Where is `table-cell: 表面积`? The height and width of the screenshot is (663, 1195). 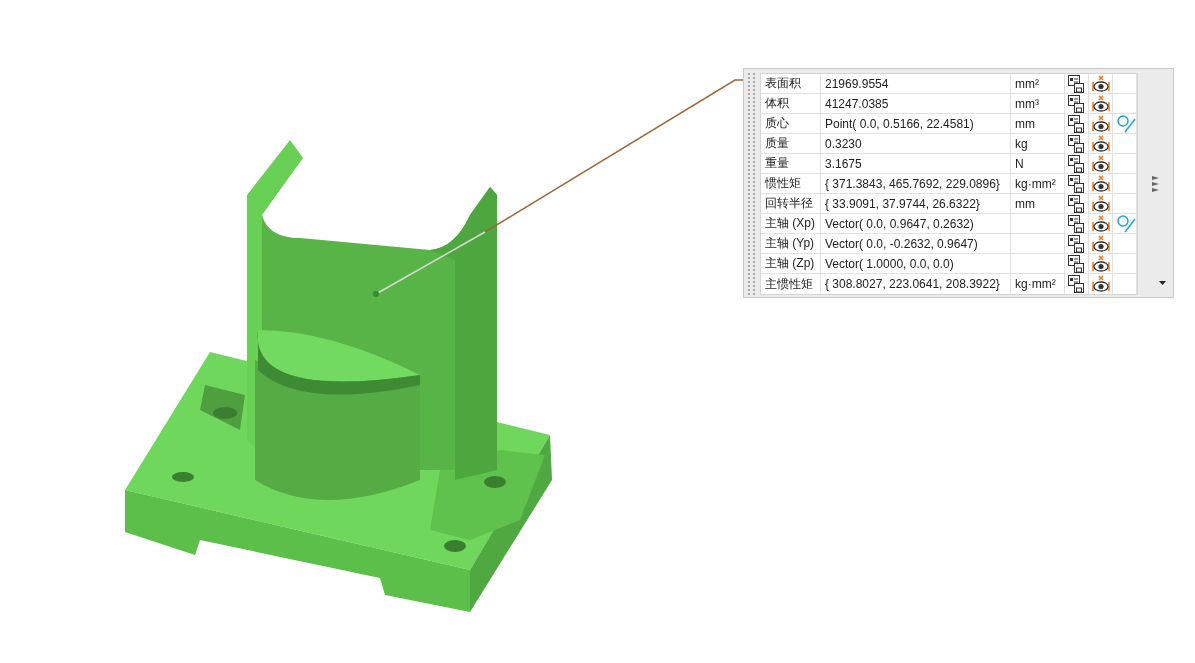 table-cell: 表面积 is located at coordinates (791, 83).